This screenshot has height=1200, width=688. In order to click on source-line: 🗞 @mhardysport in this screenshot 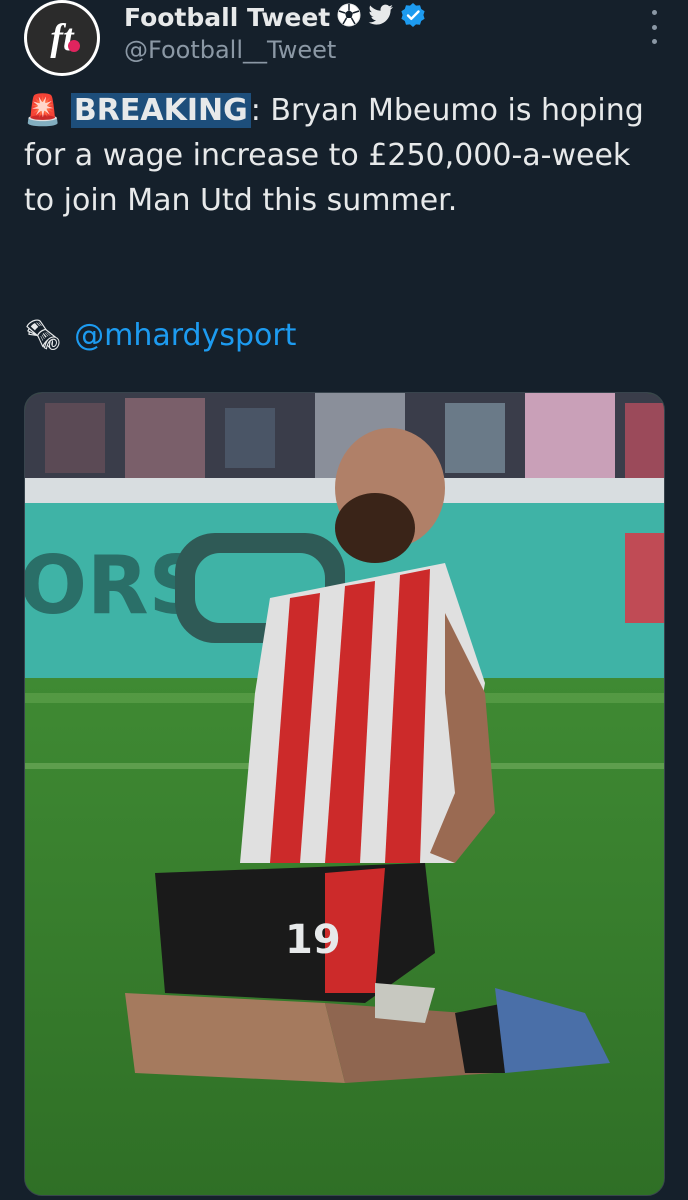, I will do `click(160, 335)`.